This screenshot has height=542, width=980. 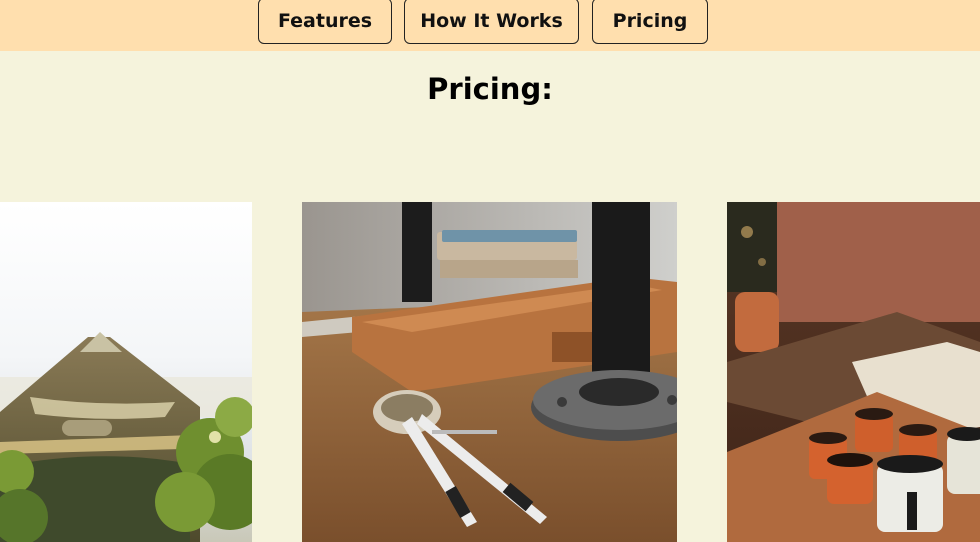 What do you see at coordinates (491, 22) in the screenshot?
I see `nav-how-it-works-button: How It Works` at bounding box center [491, 22].